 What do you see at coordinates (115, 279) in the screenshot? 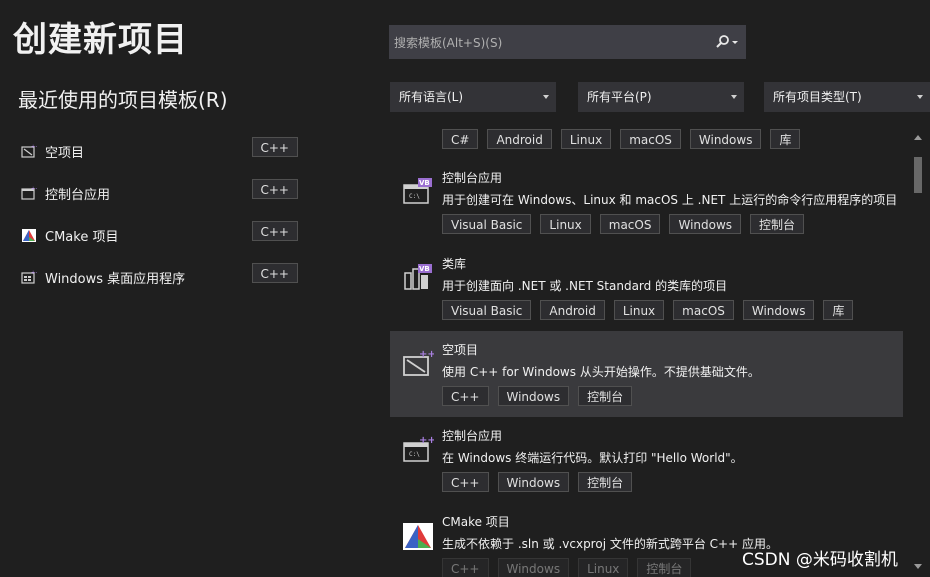
I see `recent-item-label: Windows 桌面应用程序` at bounding box center [115, 279].